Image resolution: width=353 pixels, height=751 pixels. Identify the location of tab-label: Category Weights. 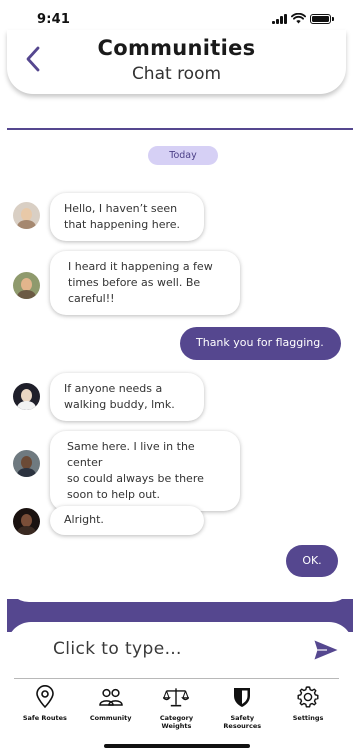
(176, 722).